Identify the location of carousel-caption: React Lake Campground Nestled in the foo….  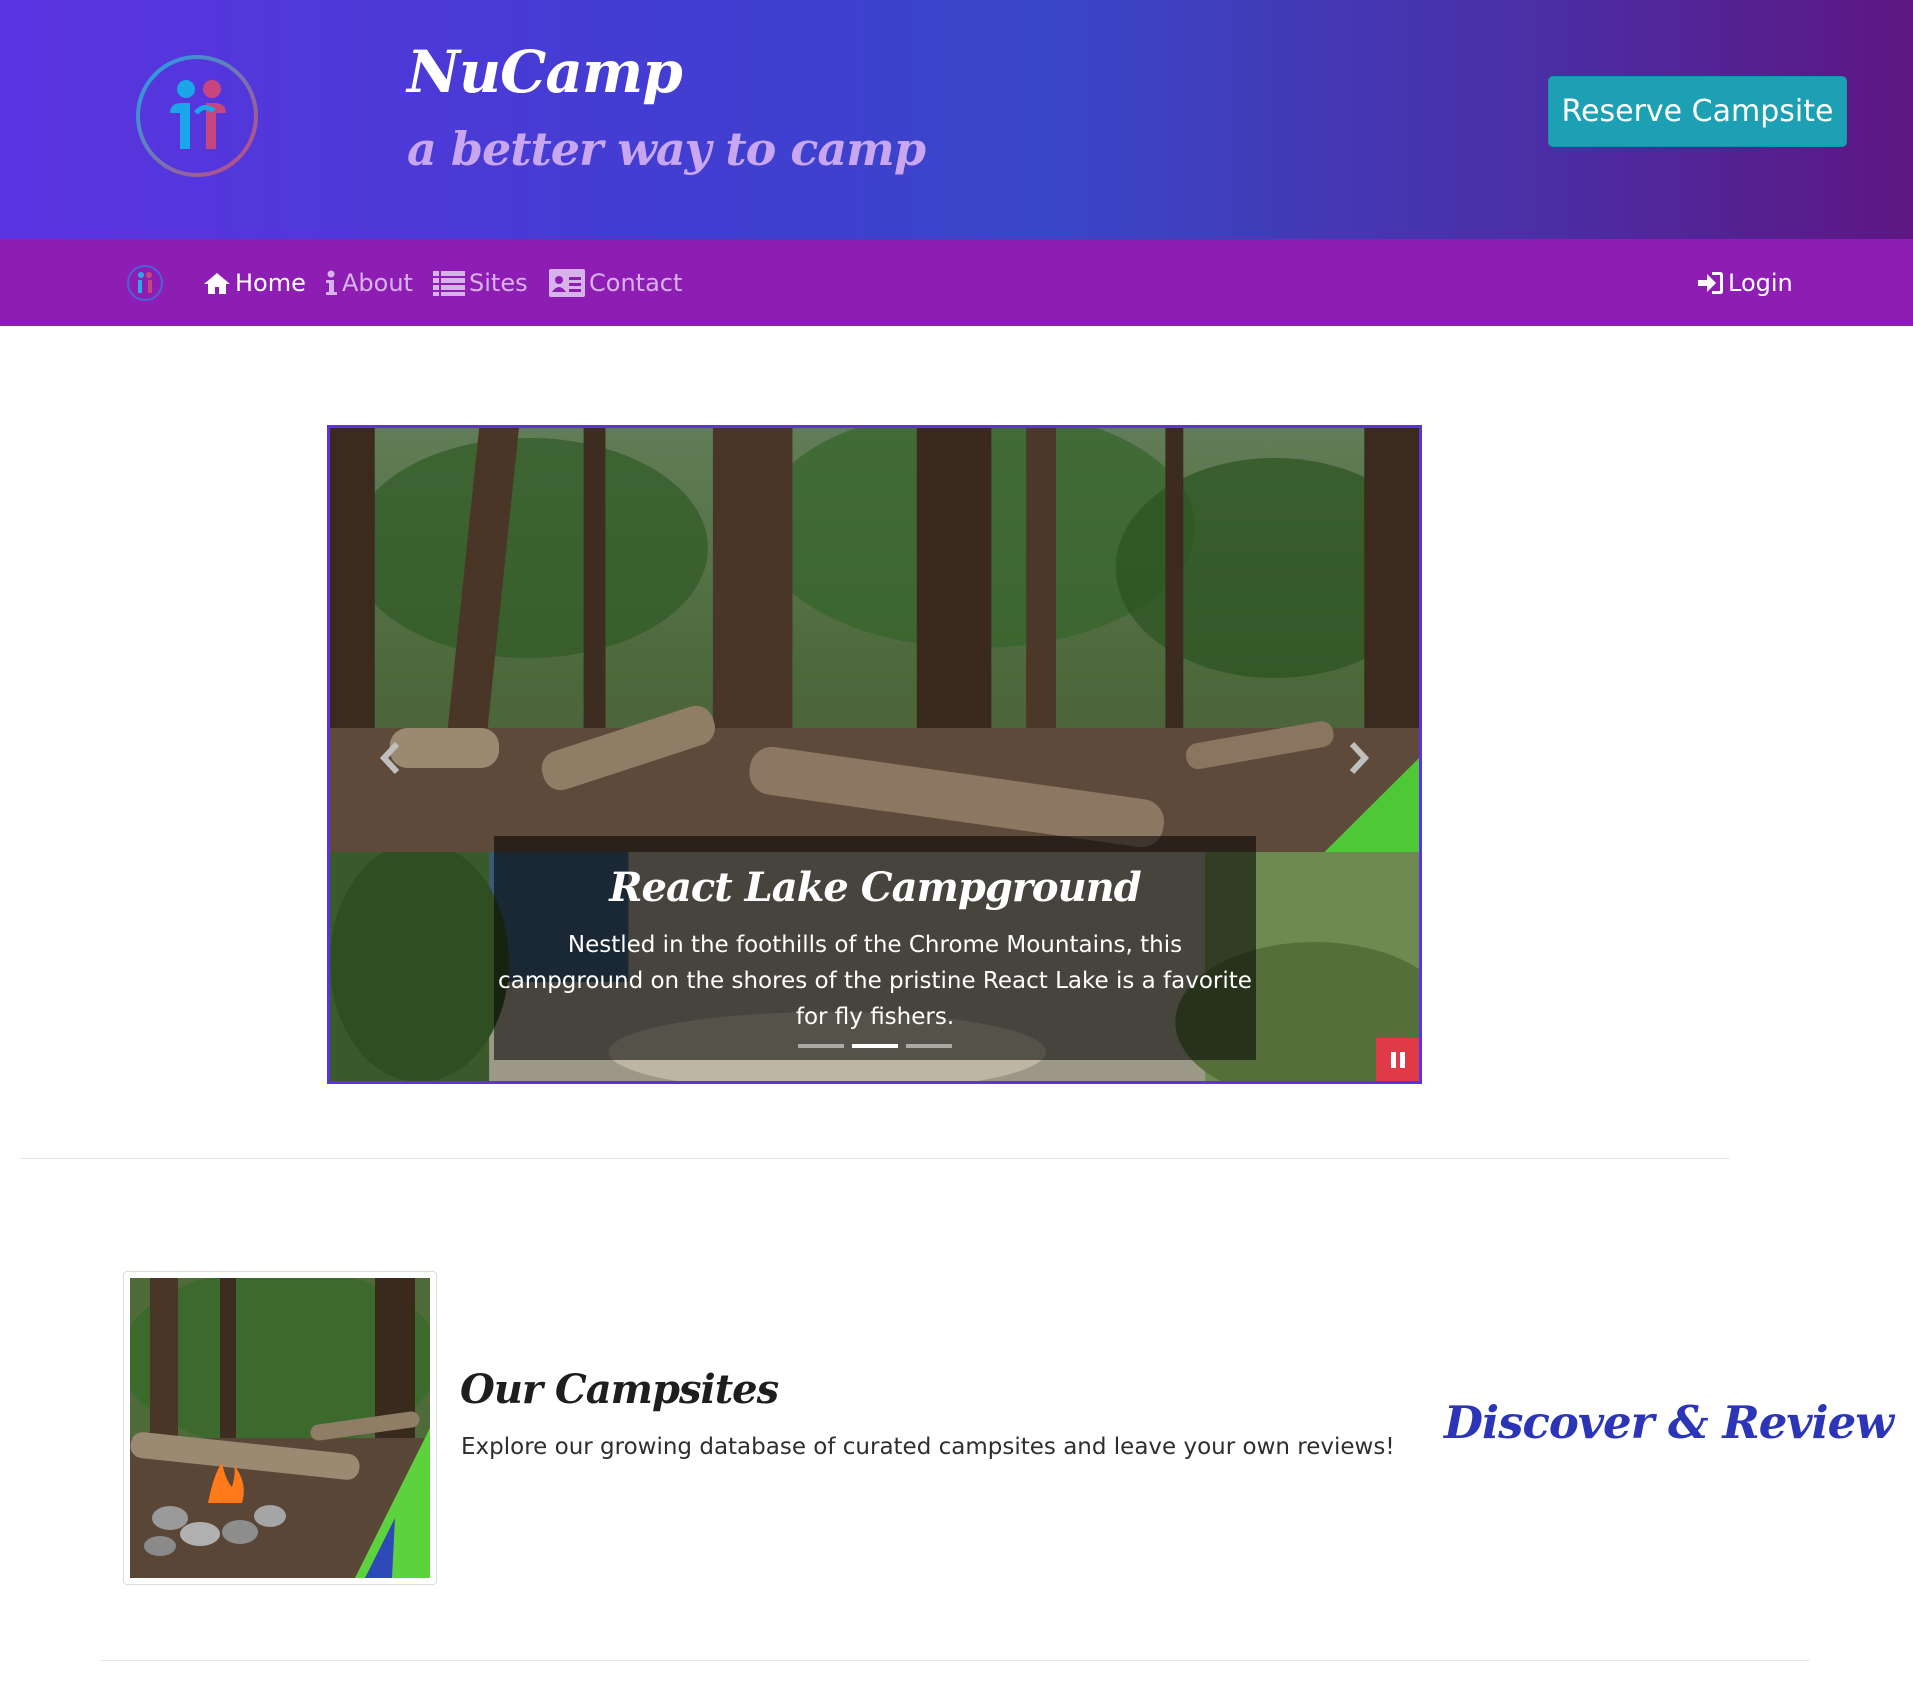
(875, 948).